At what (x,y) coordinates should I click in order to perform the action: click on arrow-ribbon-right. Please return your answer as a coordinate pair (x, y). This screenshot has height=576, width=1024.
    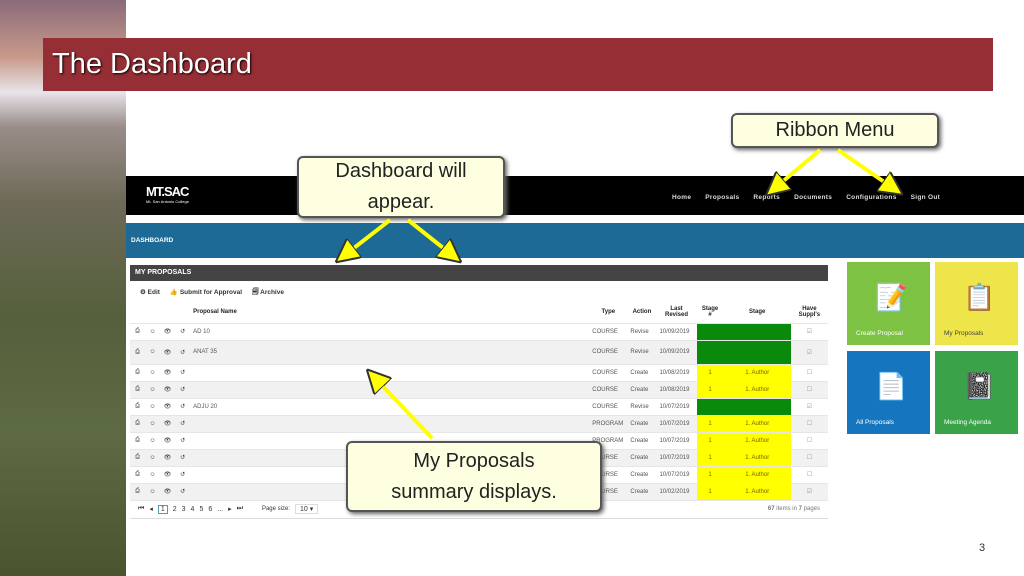
    Looking at the image, I should click on (864, 168).